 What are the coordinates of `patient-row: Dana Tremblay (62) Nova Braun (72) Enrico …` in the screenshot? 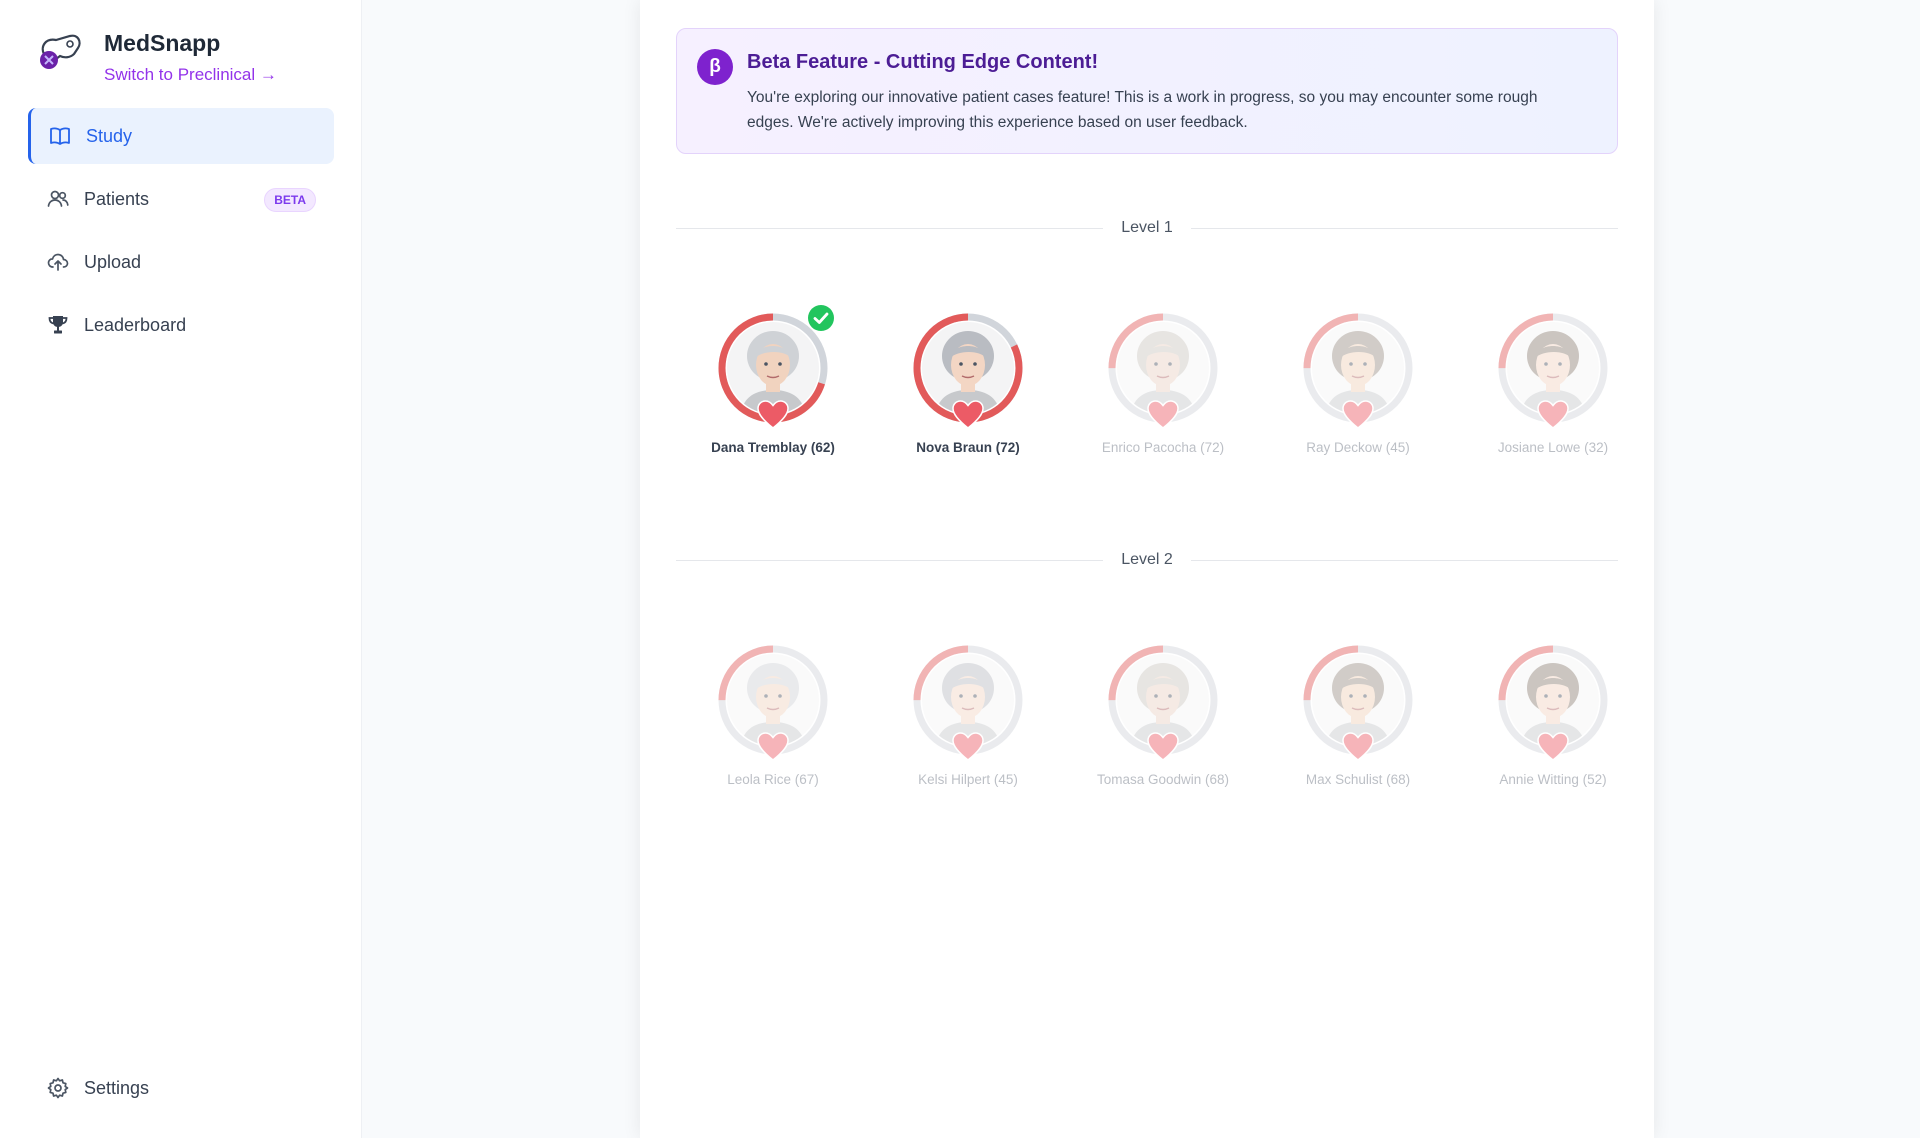 It's located at (1147, 393).